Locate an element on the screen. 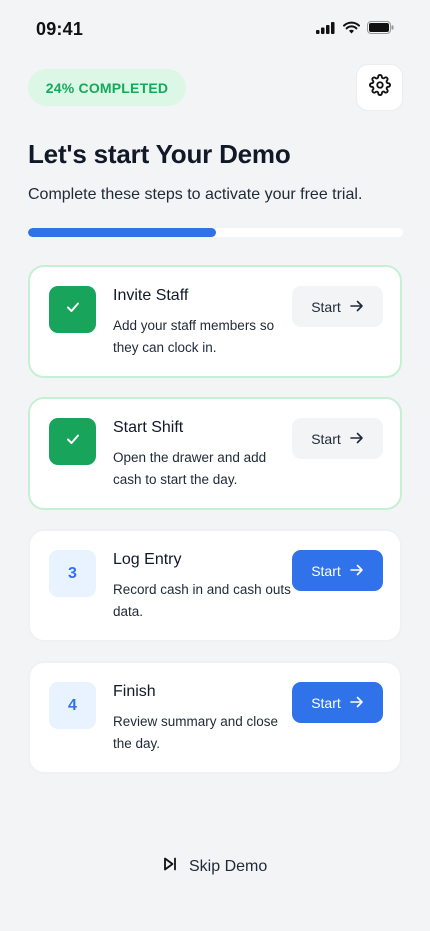 Image resolution: width=430 pixels, height=931 pixels. step-title: Finish is located at coordinates (134, 691).